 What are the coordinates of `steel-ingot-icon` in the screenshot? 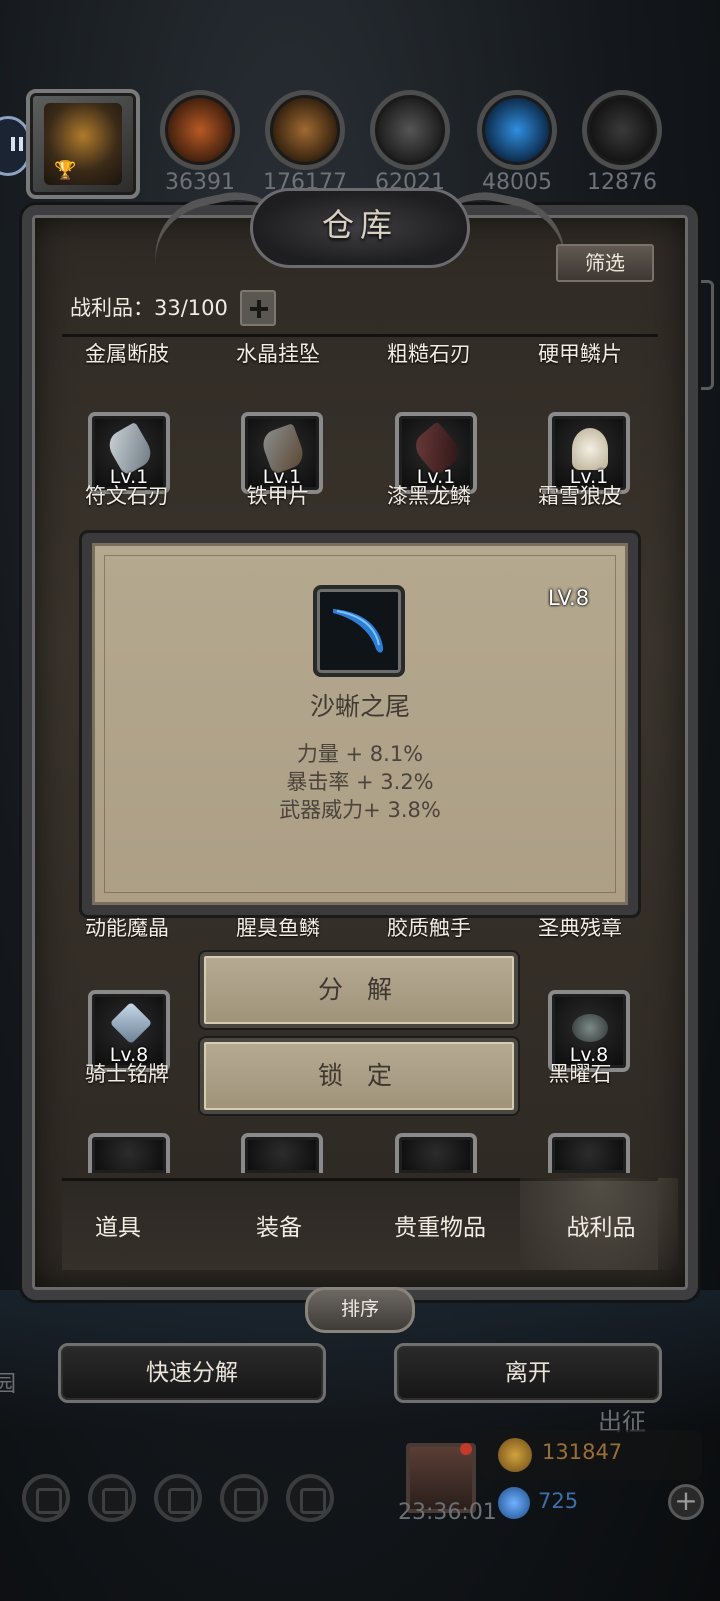 It's located at (622, 130).